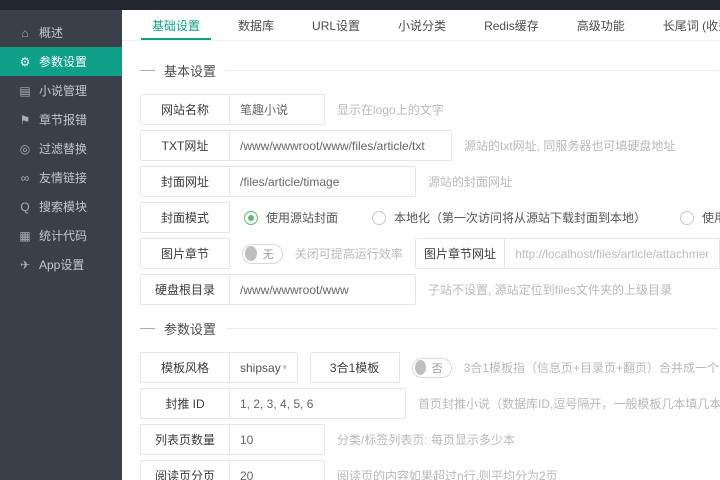 The width and height of the screenshot is (720, 480). I want to click on tab-url-settings: URL设置, so click(336, 25).